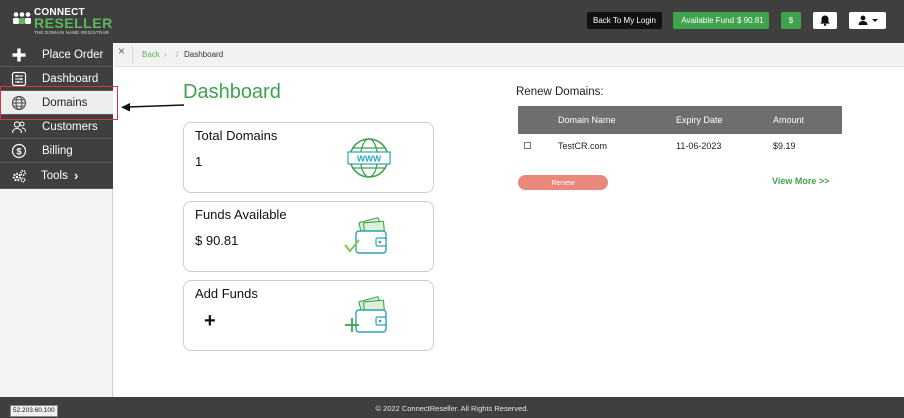  I want to click on ip-address-label: 52.203.60.100, so click(34, 411).